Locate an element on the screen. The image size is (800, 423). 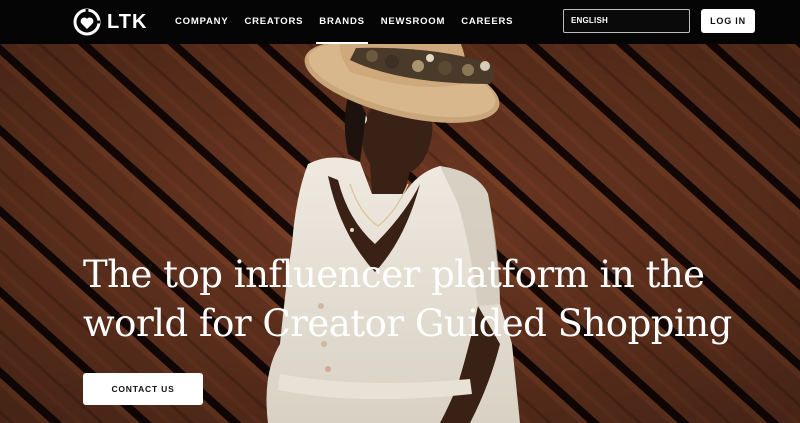
nav-item-careers: CAREERS is located at coordinates (487, 22).